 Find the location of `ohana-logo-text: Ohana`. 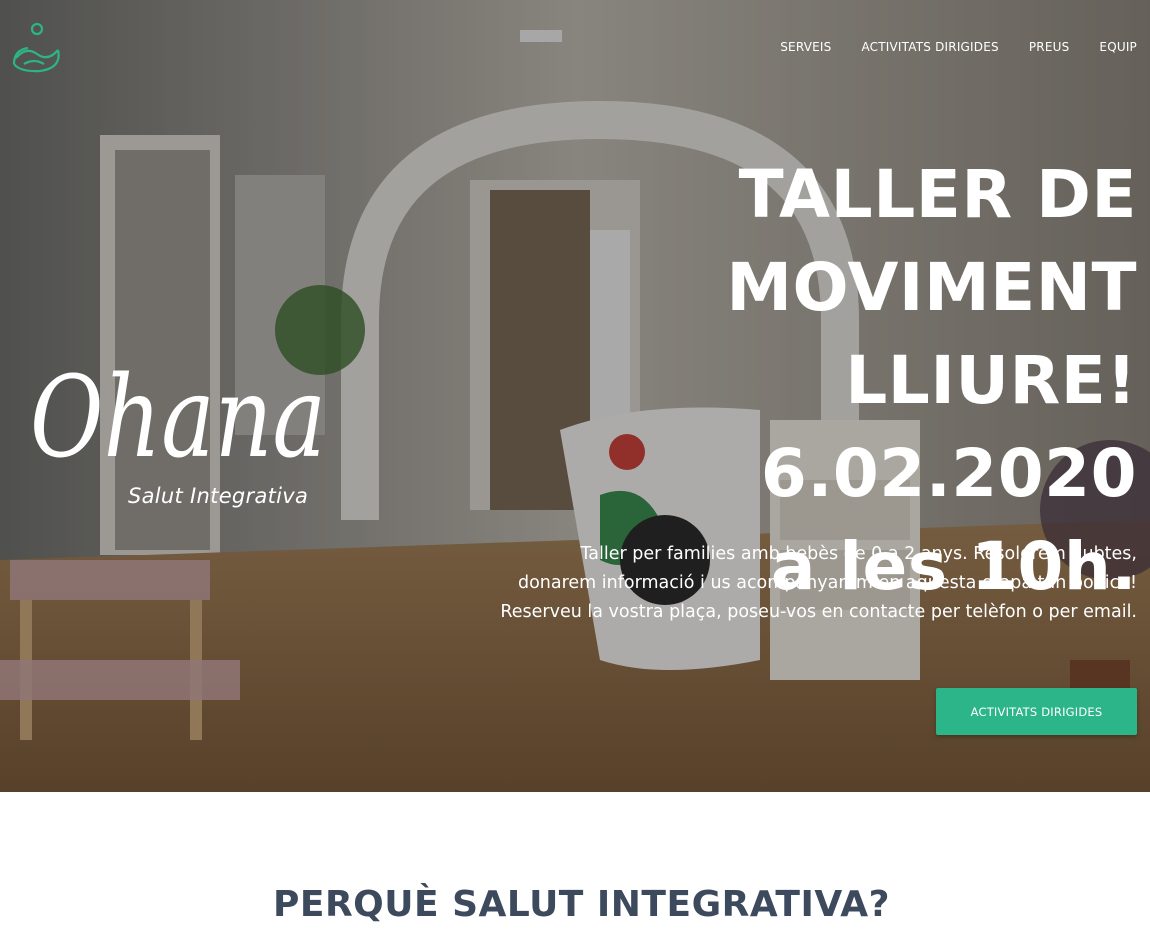

ohana-logo-text: Ohana is located at coordinates (178, 418).